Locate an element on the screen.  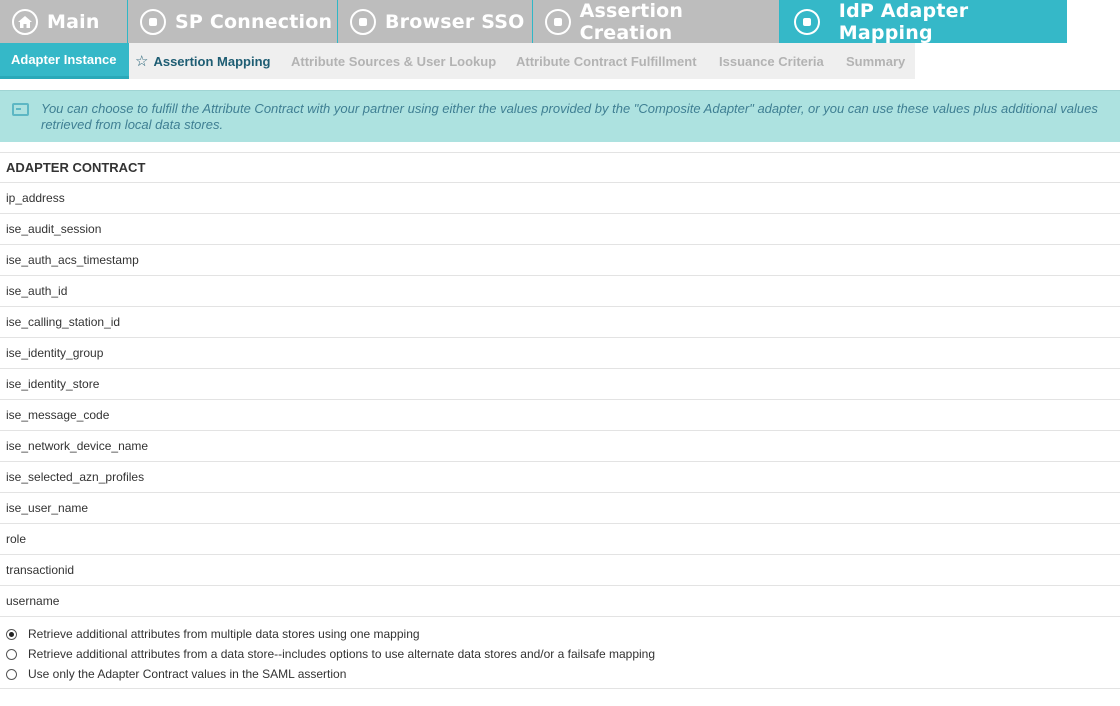
sub-tab-adapter-instance: Adapter Instance is located at coordinates (64, 61).